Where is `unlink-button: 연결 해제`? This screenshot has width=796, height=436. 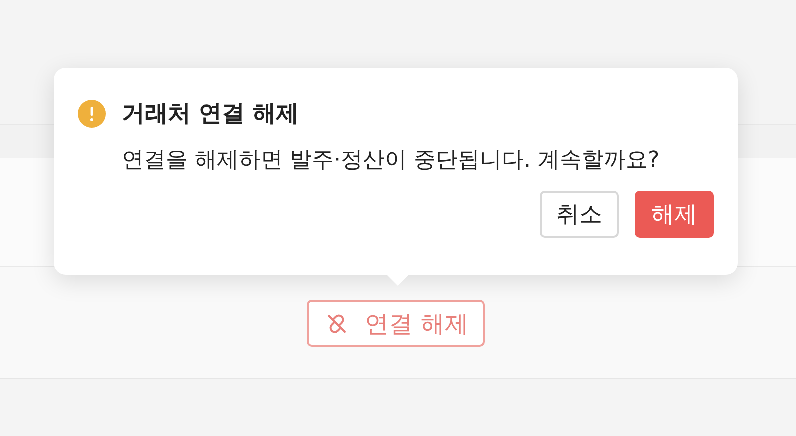 unlink-button: 연결 해제 is located at coordinates (396, 323).